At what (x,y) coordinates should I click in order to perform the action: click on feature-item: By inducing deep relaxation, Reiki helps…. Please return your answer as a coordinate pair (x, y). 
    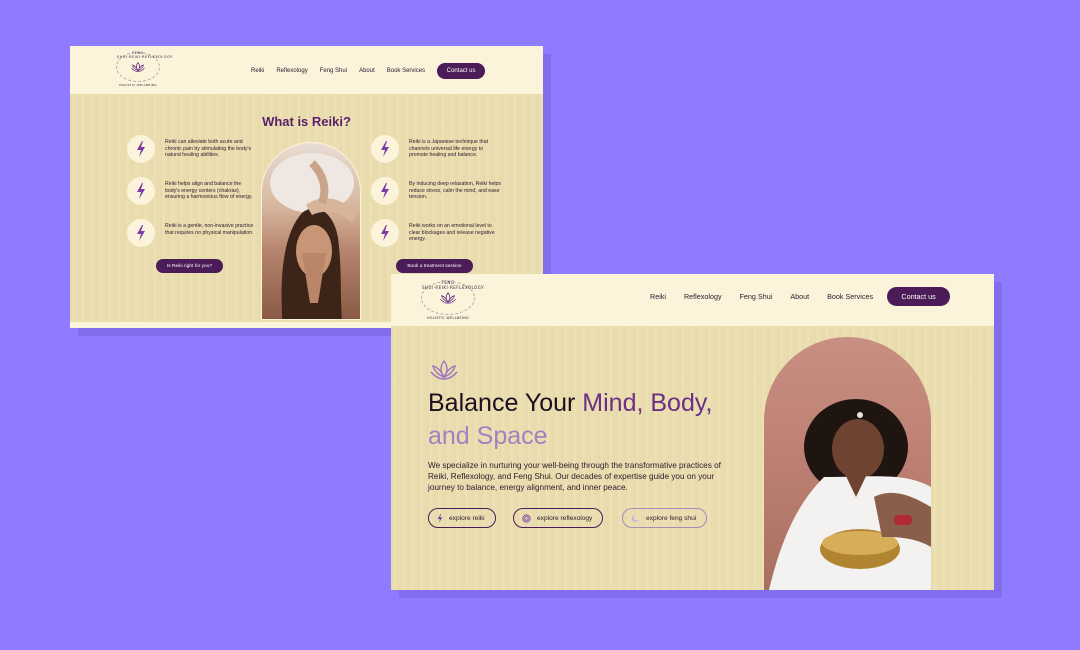
    Looking at the image, I should click on (436, 191).